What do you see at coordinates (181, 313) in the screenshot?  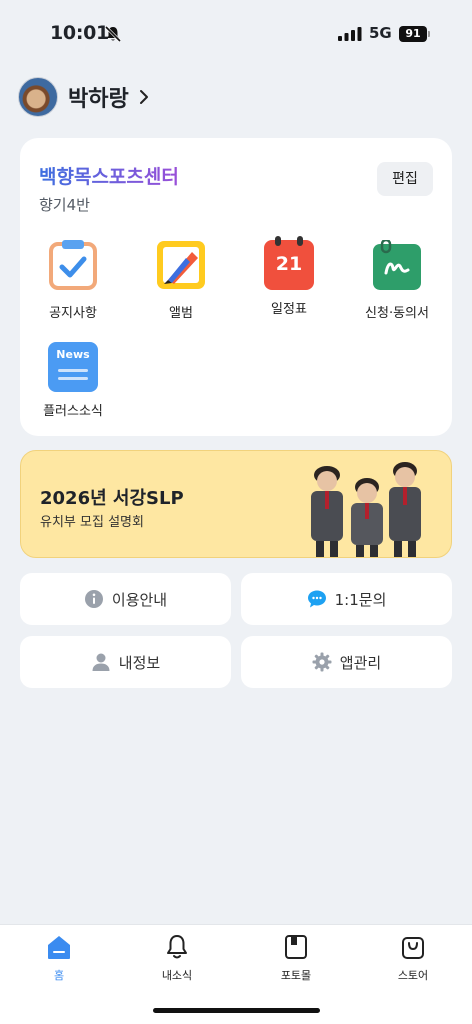 I see `menu-label: 앨범` at bounding box center [181, 313].